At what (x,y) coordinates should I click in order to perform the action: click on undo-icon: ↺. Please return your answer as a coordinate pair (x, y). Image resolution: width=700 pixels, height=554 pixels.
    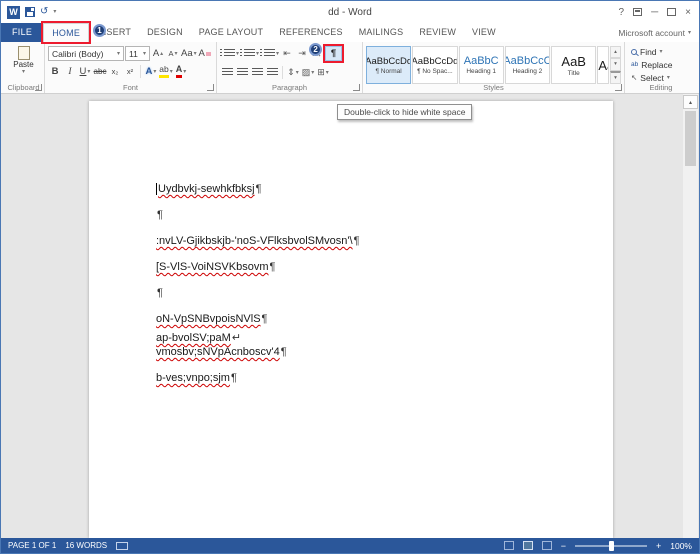
    Looking at the image, I should click on (44, 12).